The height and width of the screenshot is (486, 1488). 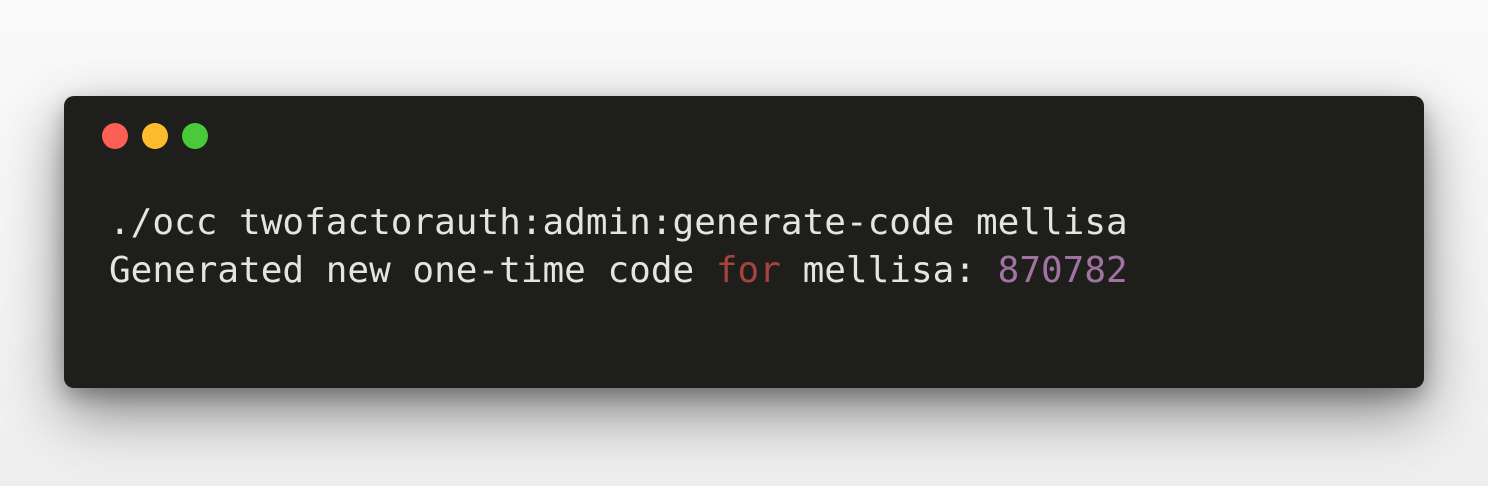 What do you see at coordinates (889, 270) in the screenshot?
I see `output-middle: mellisa:` at bounding box center [889, 270].